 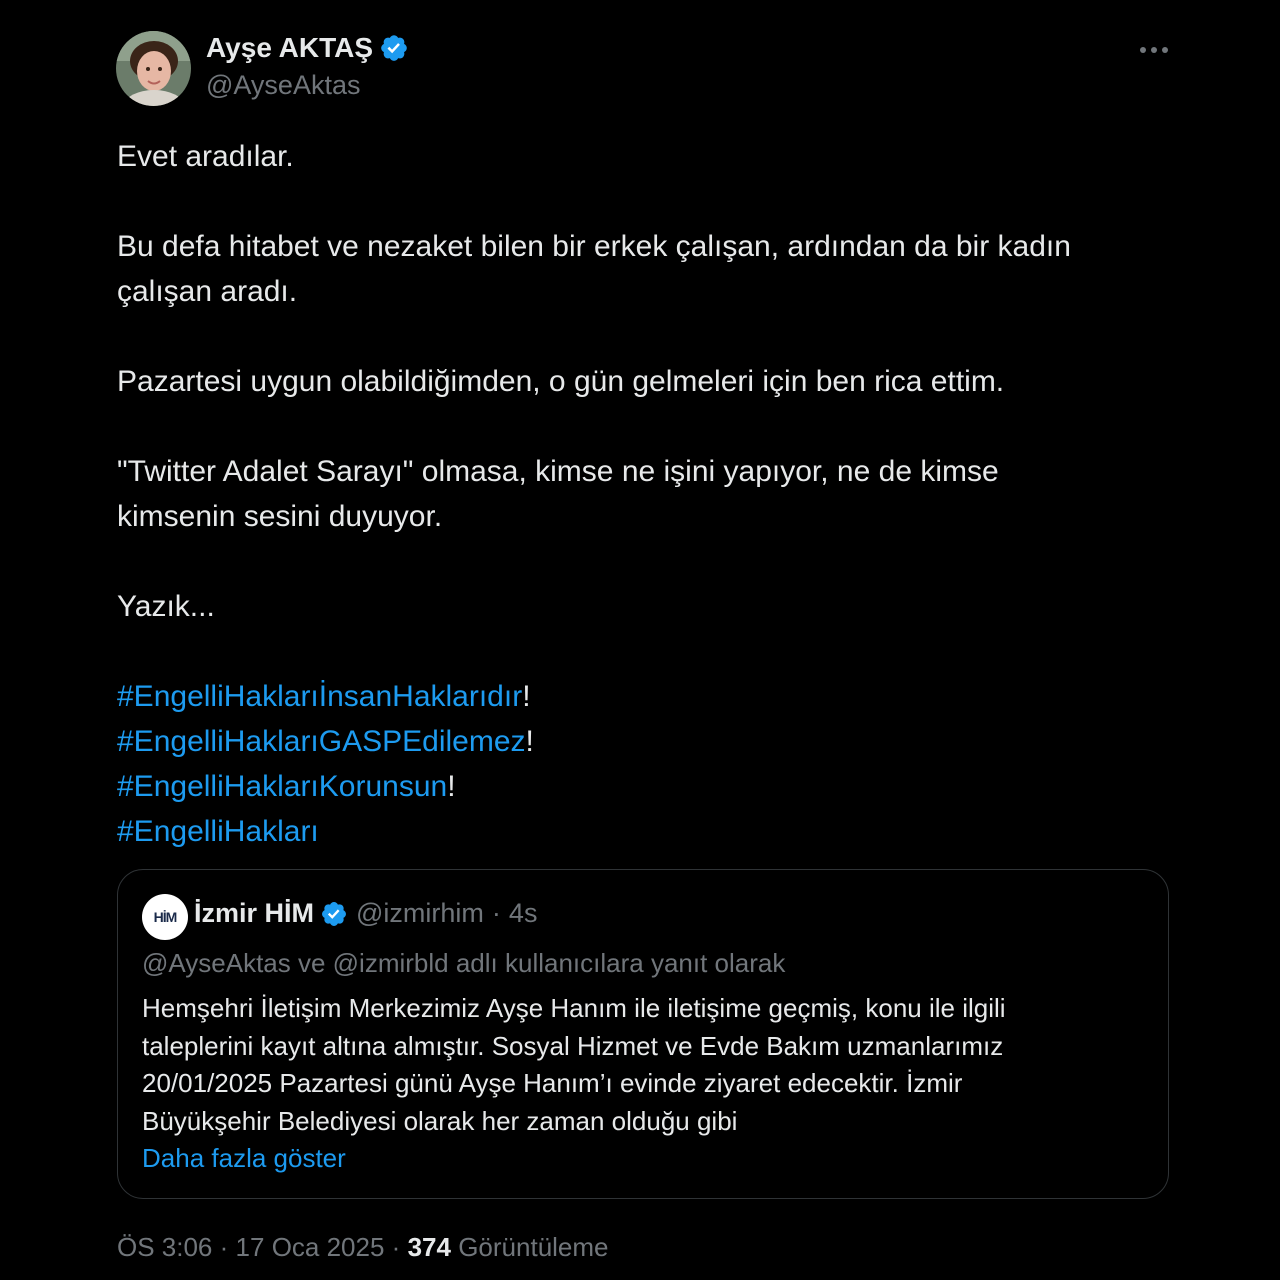 I want to click on hashtag-line: #EngelliHakları, so click(x=647, y=831).